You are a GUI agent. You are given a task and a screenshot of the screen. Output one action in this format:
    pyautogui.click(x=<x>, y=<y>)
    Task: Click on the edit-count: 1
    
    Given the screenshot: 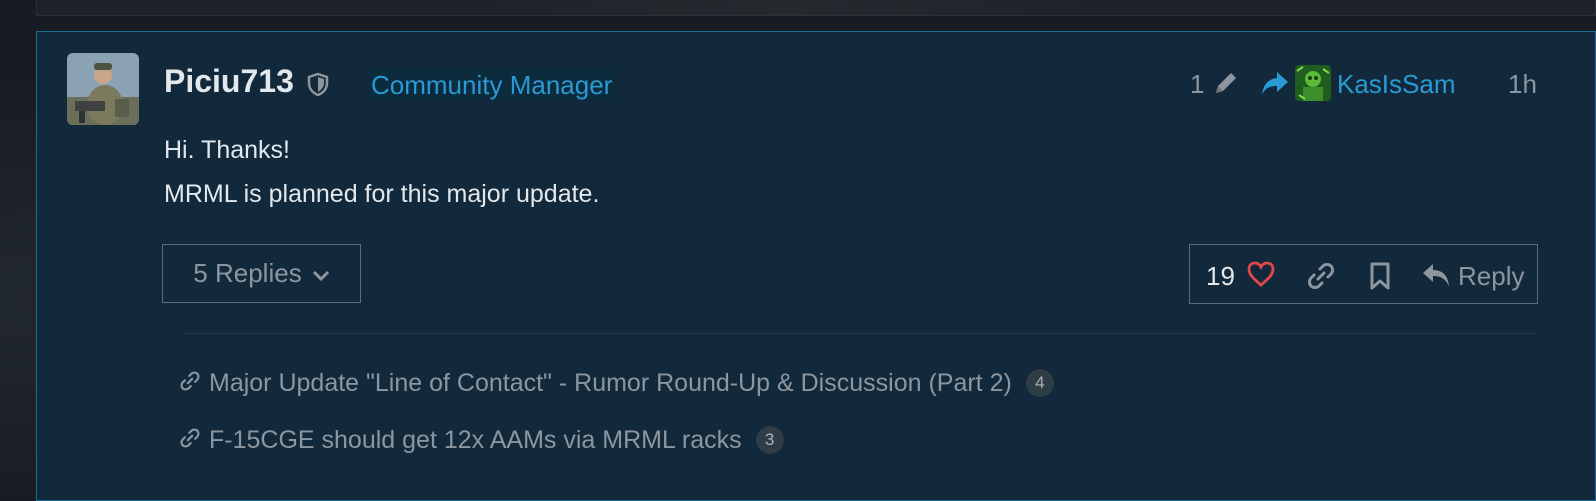 What is the action you would take?
    pyautogui.click(x=1197, y=84)
    